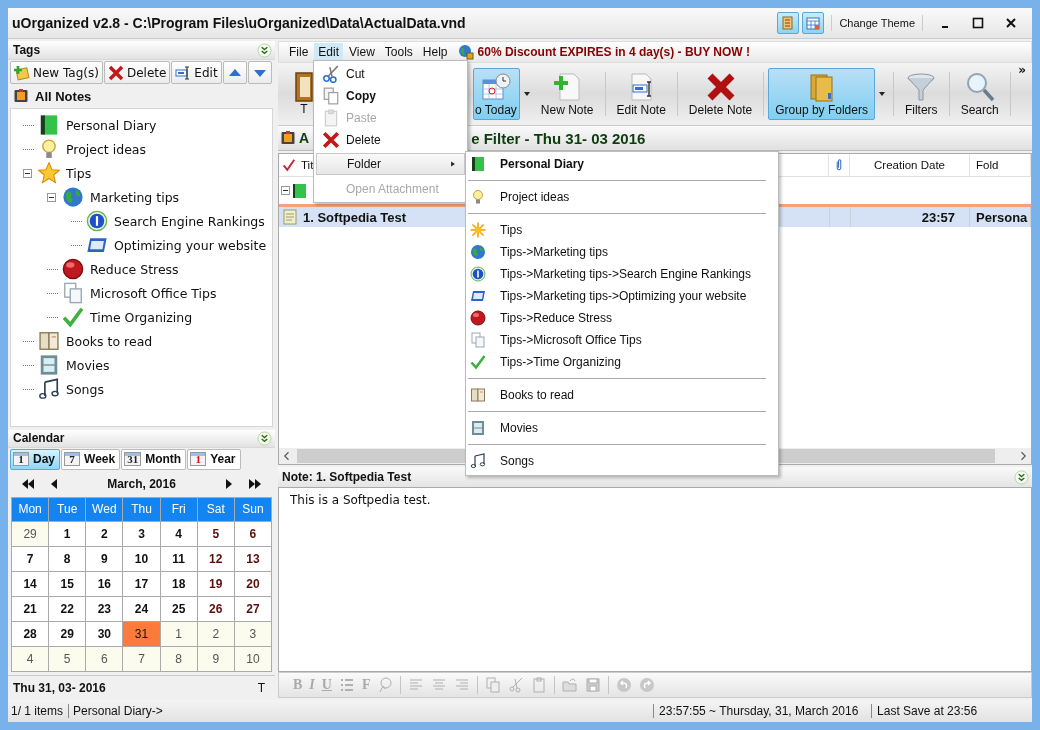 The width and height of the screenshot is (1040, 730). Describe the element at coordinates (118, 711) in the screenshot. I see `current-path: Personal Diary->` at that location.